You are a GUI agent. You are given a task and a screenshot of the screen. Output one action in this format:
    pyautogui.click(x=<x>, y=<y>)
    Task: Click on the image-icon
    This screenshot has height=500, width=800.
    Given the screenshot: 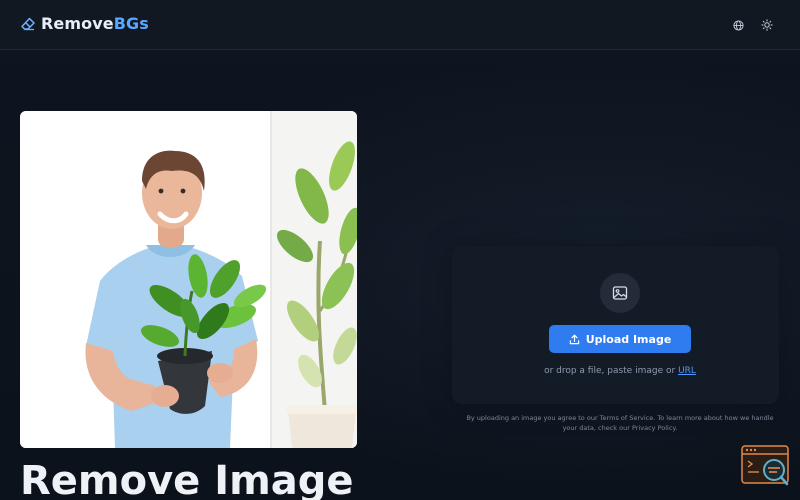 What is the action you would take?
    pyautogui.click(x=620, y=293)
    